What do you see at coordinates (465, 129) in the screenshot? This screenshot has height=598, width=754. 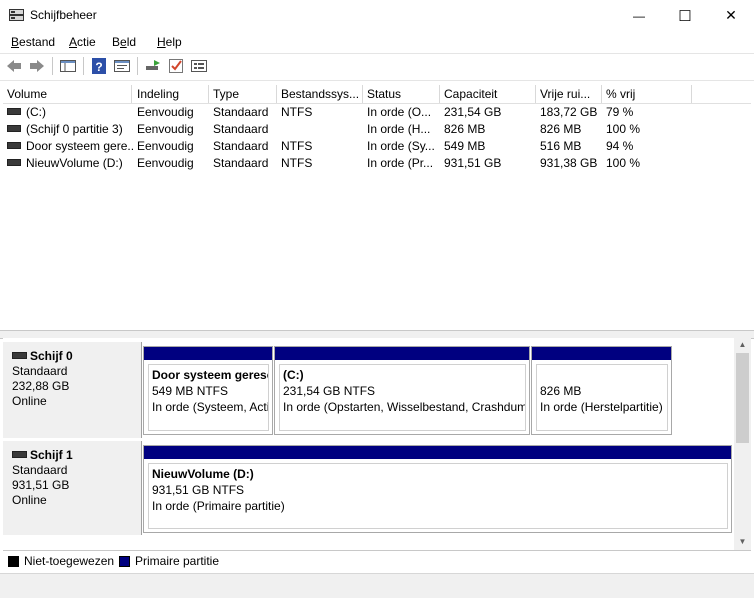 I see `cell-capaciteit: 826 MB` at bounding box center [465, 129].